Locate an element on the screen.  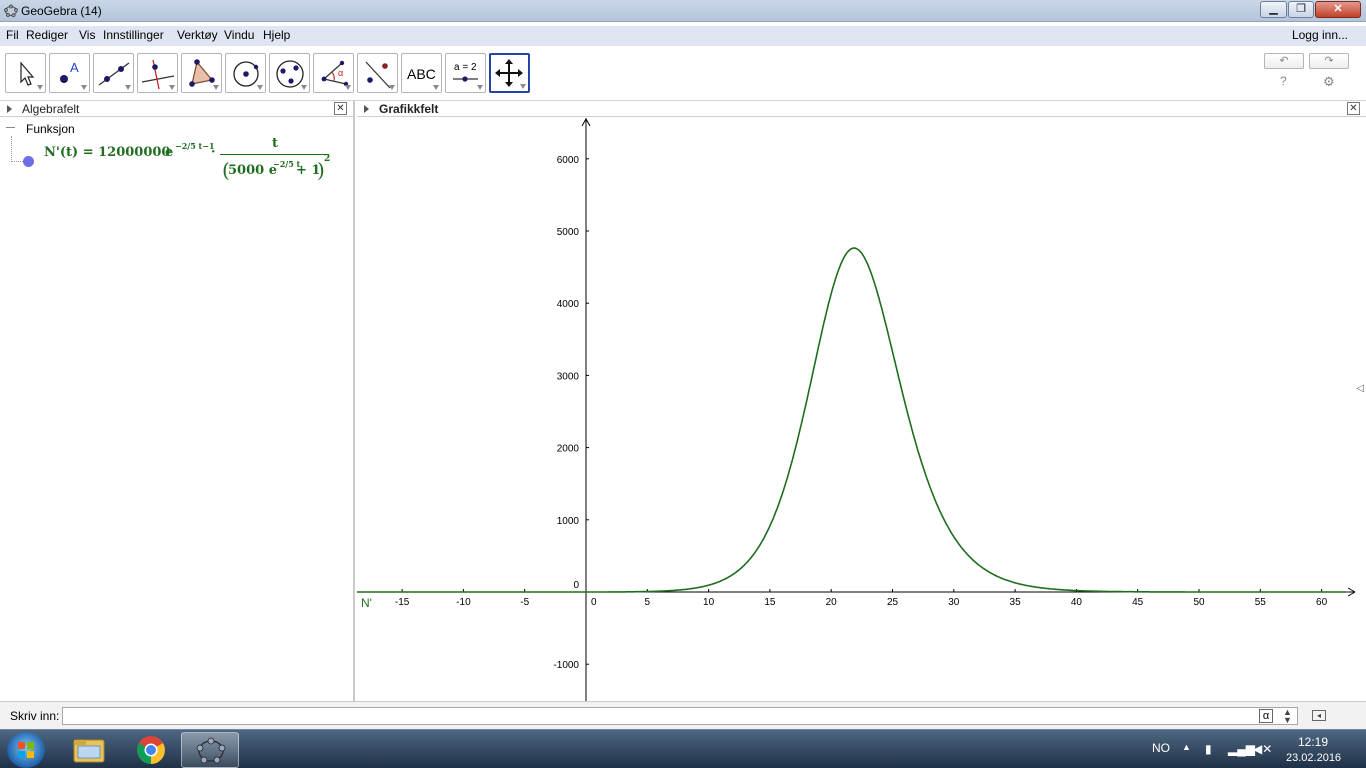
x-tick-label: 0 is located at coordinates (594, 602).